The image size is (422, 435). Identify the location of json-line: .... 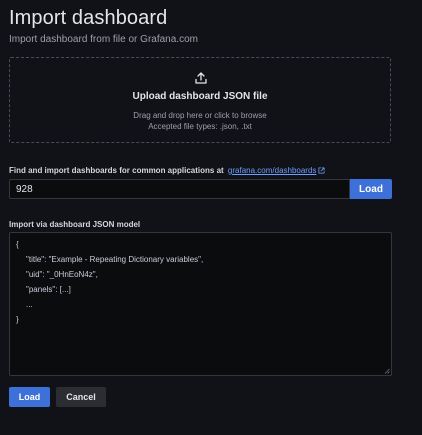
(29, 304).